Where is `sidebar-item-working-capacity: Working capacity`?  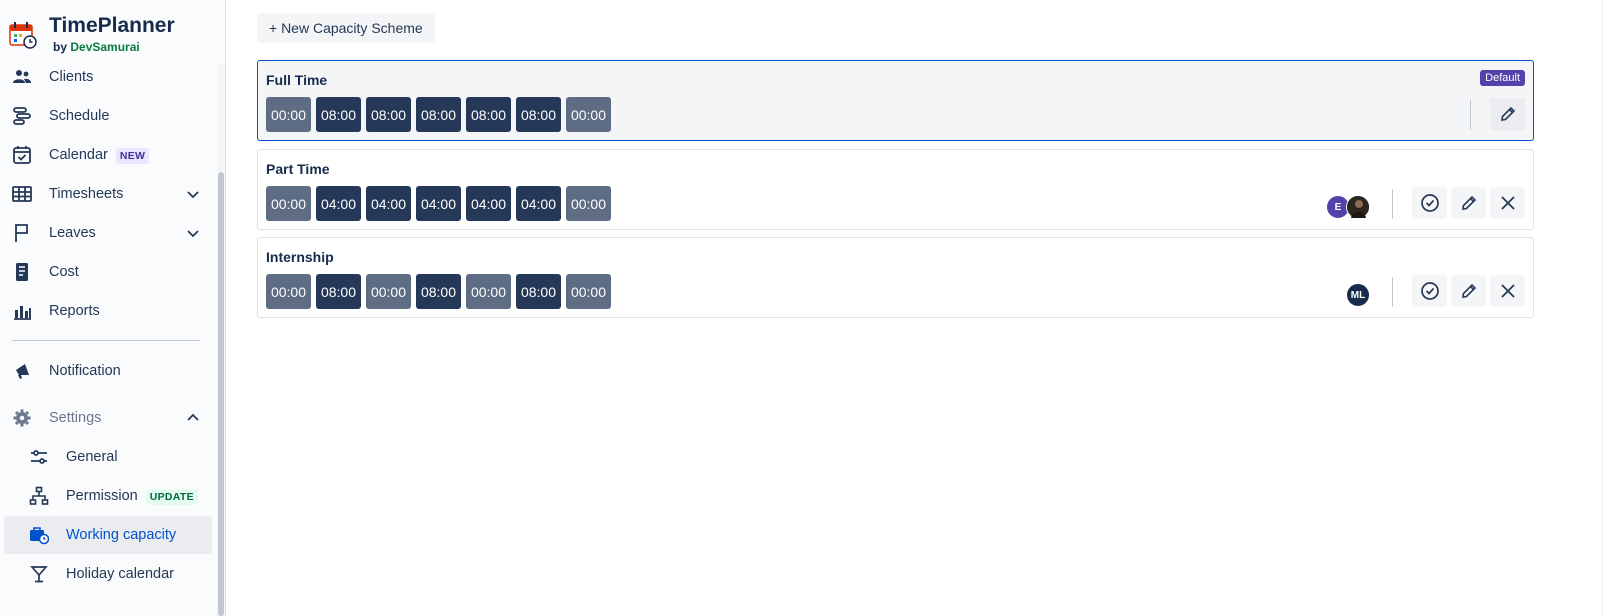
sidebar-item-working-capacity: Working capacity is located at coordinates (108, 535).